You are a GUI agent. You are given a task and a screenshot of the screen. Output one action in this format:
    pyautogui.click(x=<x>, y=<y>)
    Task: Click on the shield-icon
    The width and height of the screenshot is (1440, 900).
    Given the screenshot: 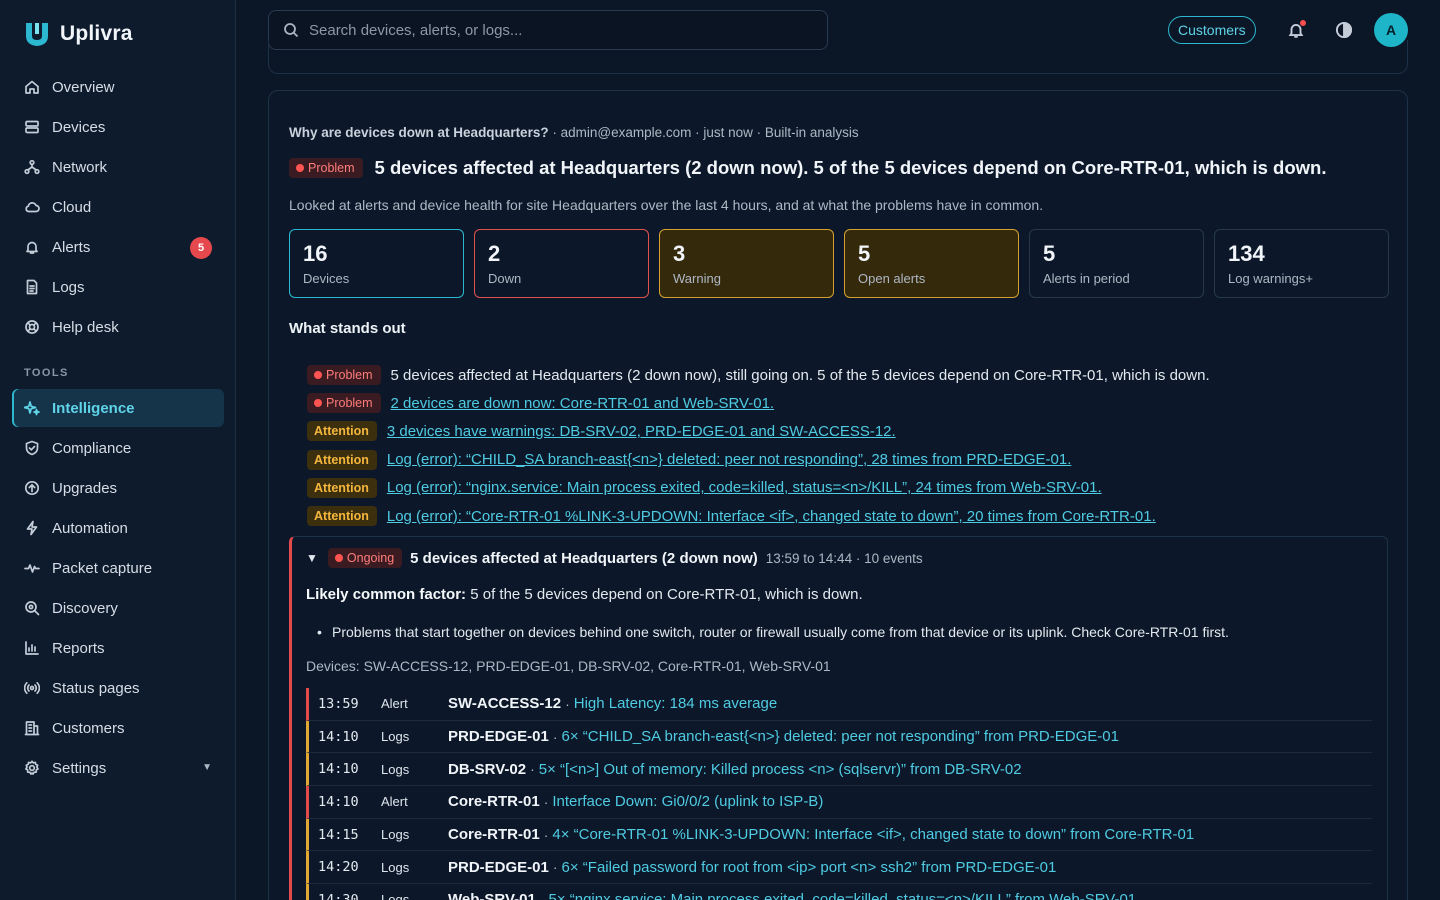 What is the action you would take?
    pyautogui.click(x=32, y=448)
    